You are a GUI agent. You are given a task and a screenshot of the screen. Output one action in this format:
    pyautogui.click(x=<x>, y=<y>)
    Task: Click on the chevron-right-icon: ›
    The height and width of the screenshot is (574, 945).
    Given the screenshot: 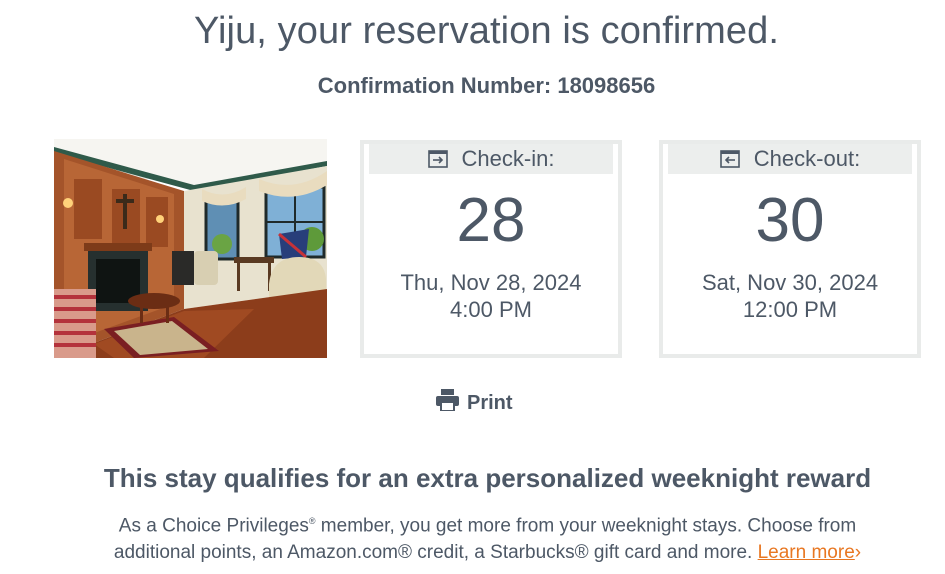 What is the action you would take?
    pyautogui.click(x=858, y=552)
    